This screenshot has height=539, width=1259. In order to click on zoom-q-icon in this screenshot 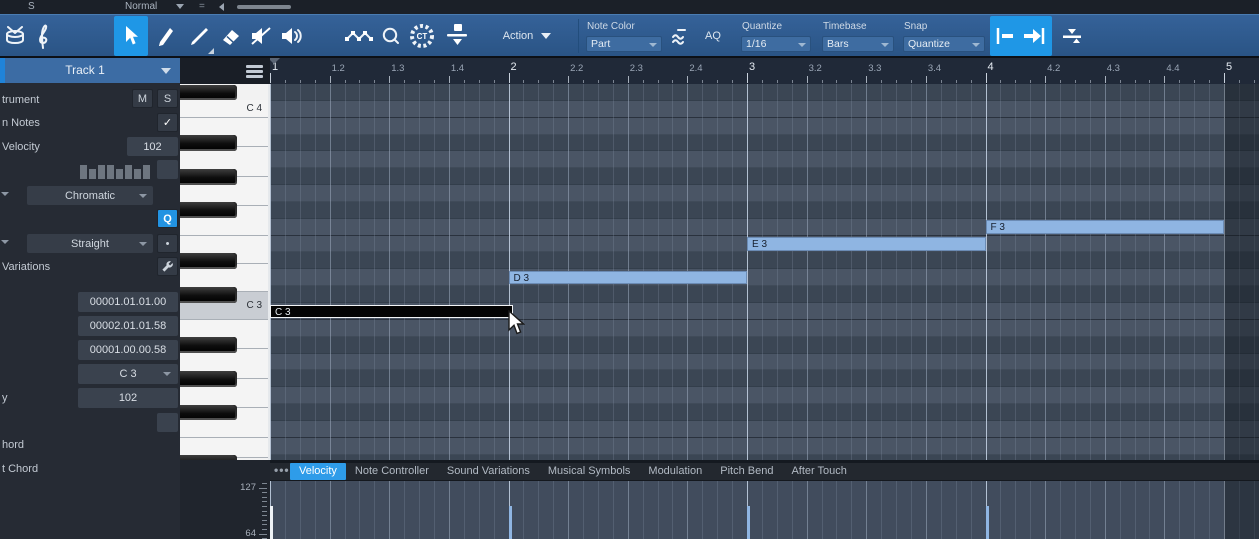, I will do `click(391, 36)`.